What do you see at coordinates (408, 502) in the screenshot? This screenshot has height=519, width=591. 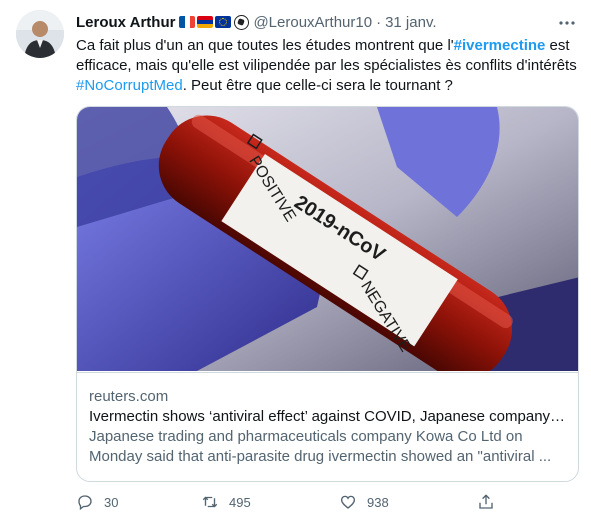 I see `like-button: 938` at bounding box center [408, 502].